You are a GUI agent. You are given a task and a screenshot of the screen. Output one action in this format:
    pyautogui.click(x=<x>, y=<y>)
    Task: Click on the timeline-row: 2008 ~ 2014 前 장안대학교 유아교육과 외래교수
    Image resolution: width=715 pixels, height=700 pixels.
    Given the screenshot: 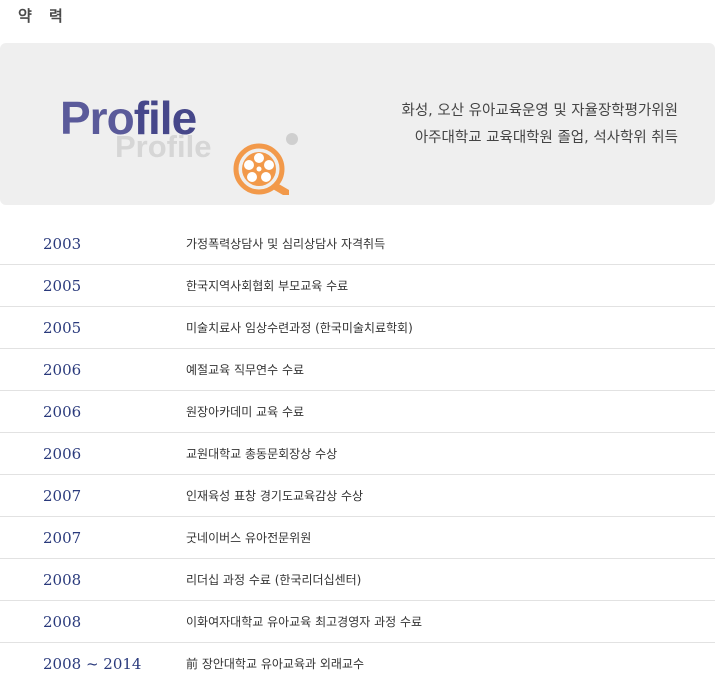 What is the action you would take?
    pyautogui.click(x=357, y=663)
    